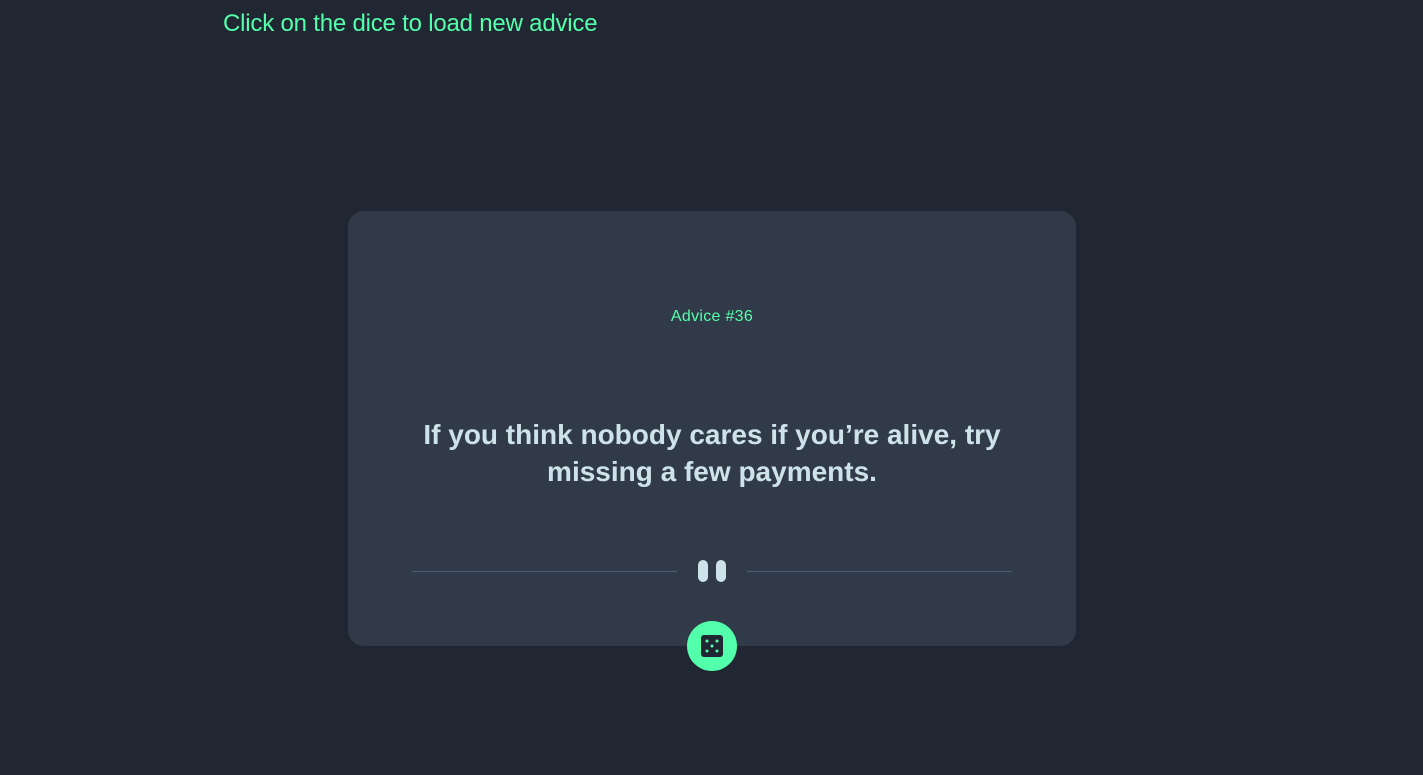 The height and width of the screenshot is (775, 1423). What do you see at coordinates (712, 316) in the screenshot?
I see `advice-id: Advice #36` at bounding box center [712, 316].